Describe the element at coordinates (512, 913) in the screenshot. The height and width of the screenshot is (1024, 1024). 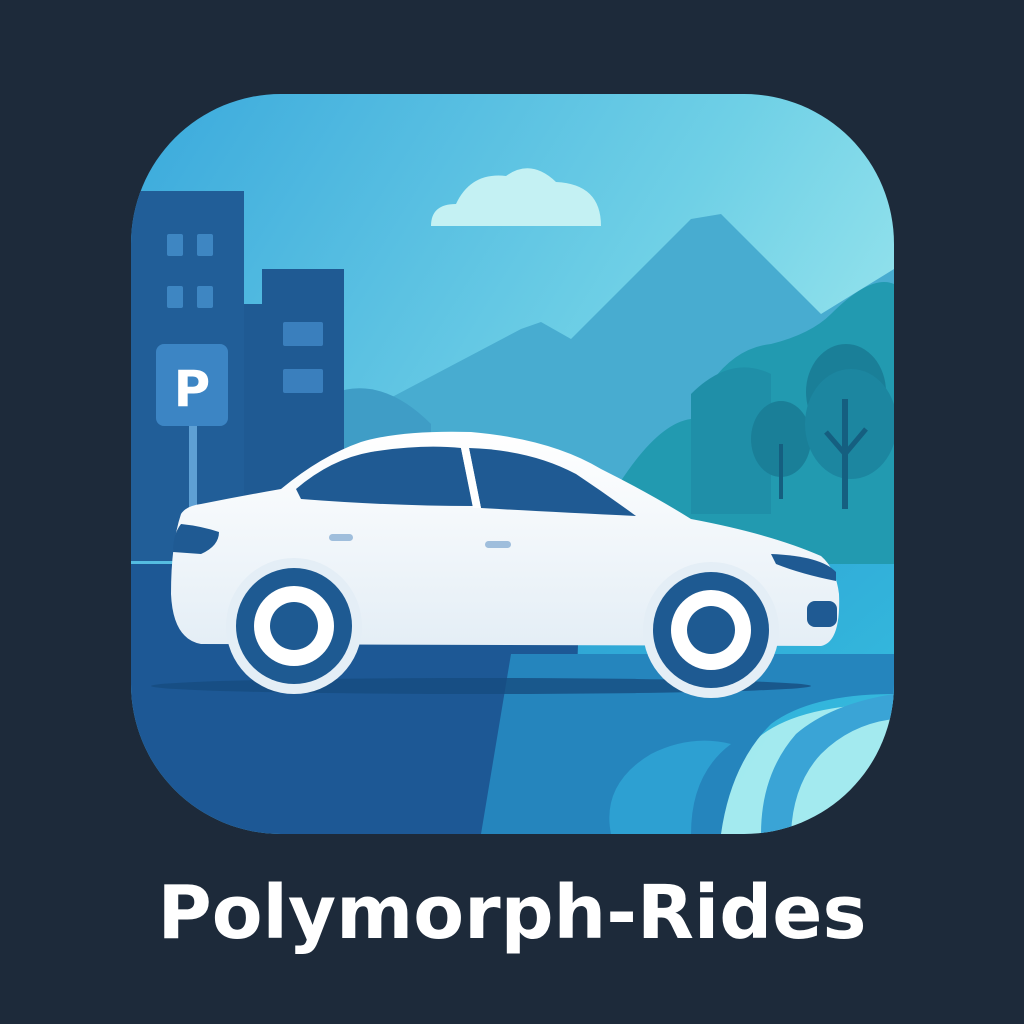
I see `app-name-label: Polymorph-Rides` at that location.